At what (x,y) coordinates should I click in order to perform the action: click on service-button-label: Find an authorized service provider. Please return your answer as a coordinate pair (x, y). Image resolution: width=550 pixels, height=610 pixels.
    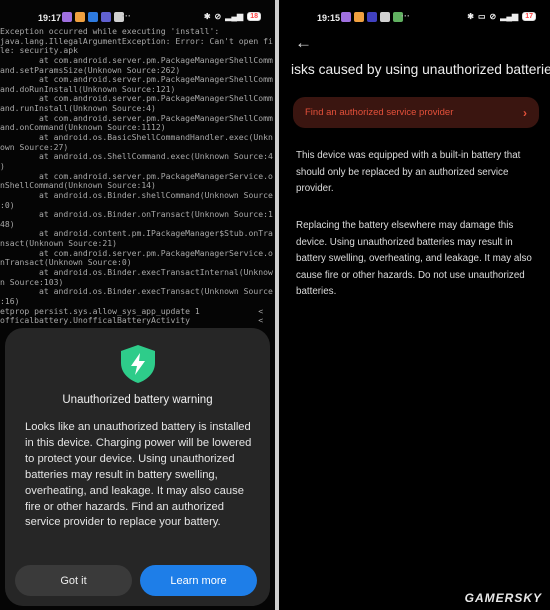
    Looking at the image, I should click on (379, 112).